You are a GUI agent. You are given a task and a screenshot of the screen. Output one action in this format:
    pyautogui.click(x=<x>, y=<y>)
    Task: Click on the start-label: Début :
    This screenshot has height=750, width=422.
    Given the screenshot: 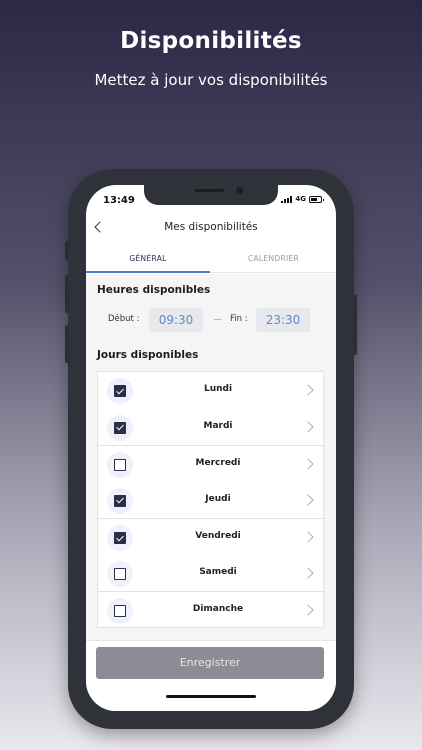 What is the action you would take?
    pyautogui.click(x=124, y=319)
    